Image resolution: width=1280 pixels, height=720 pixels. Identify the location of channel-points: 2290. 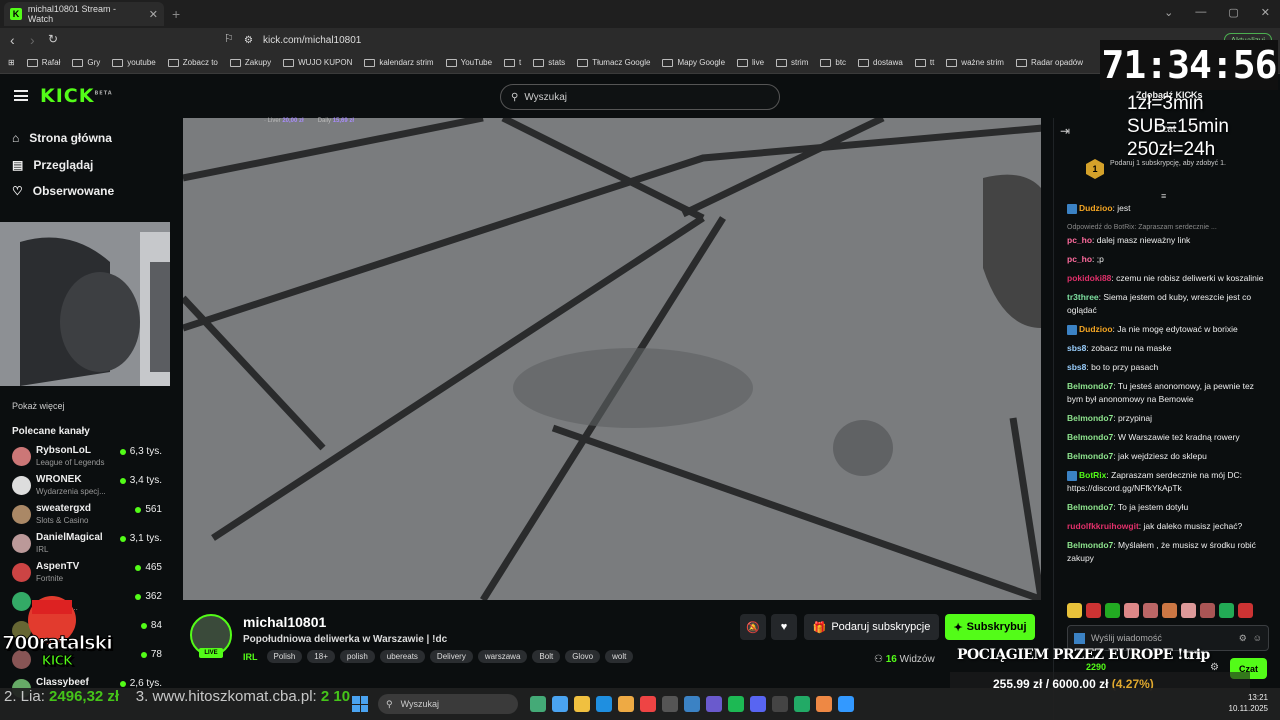
(1096, 667).